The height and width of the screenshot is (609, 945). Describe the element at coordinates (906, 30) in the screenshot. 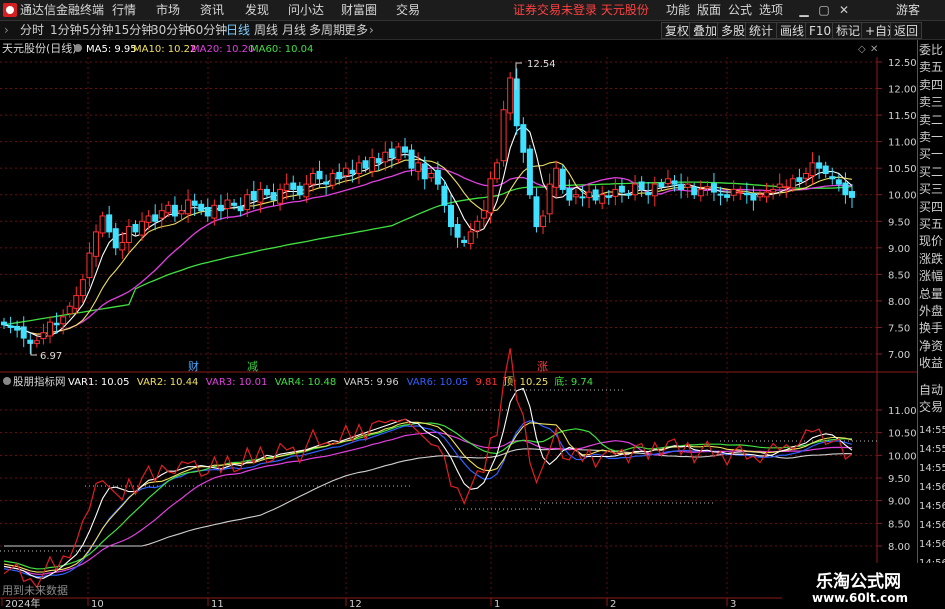

I see `back-button: 返回` at that location.